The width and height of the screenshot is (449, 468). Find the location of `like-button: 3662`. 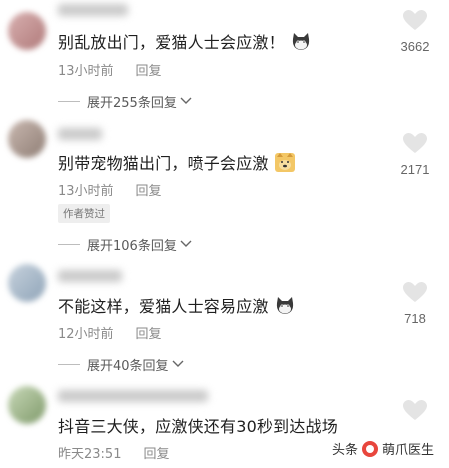

like-button: 3662 is located at coordinates (415, 32).